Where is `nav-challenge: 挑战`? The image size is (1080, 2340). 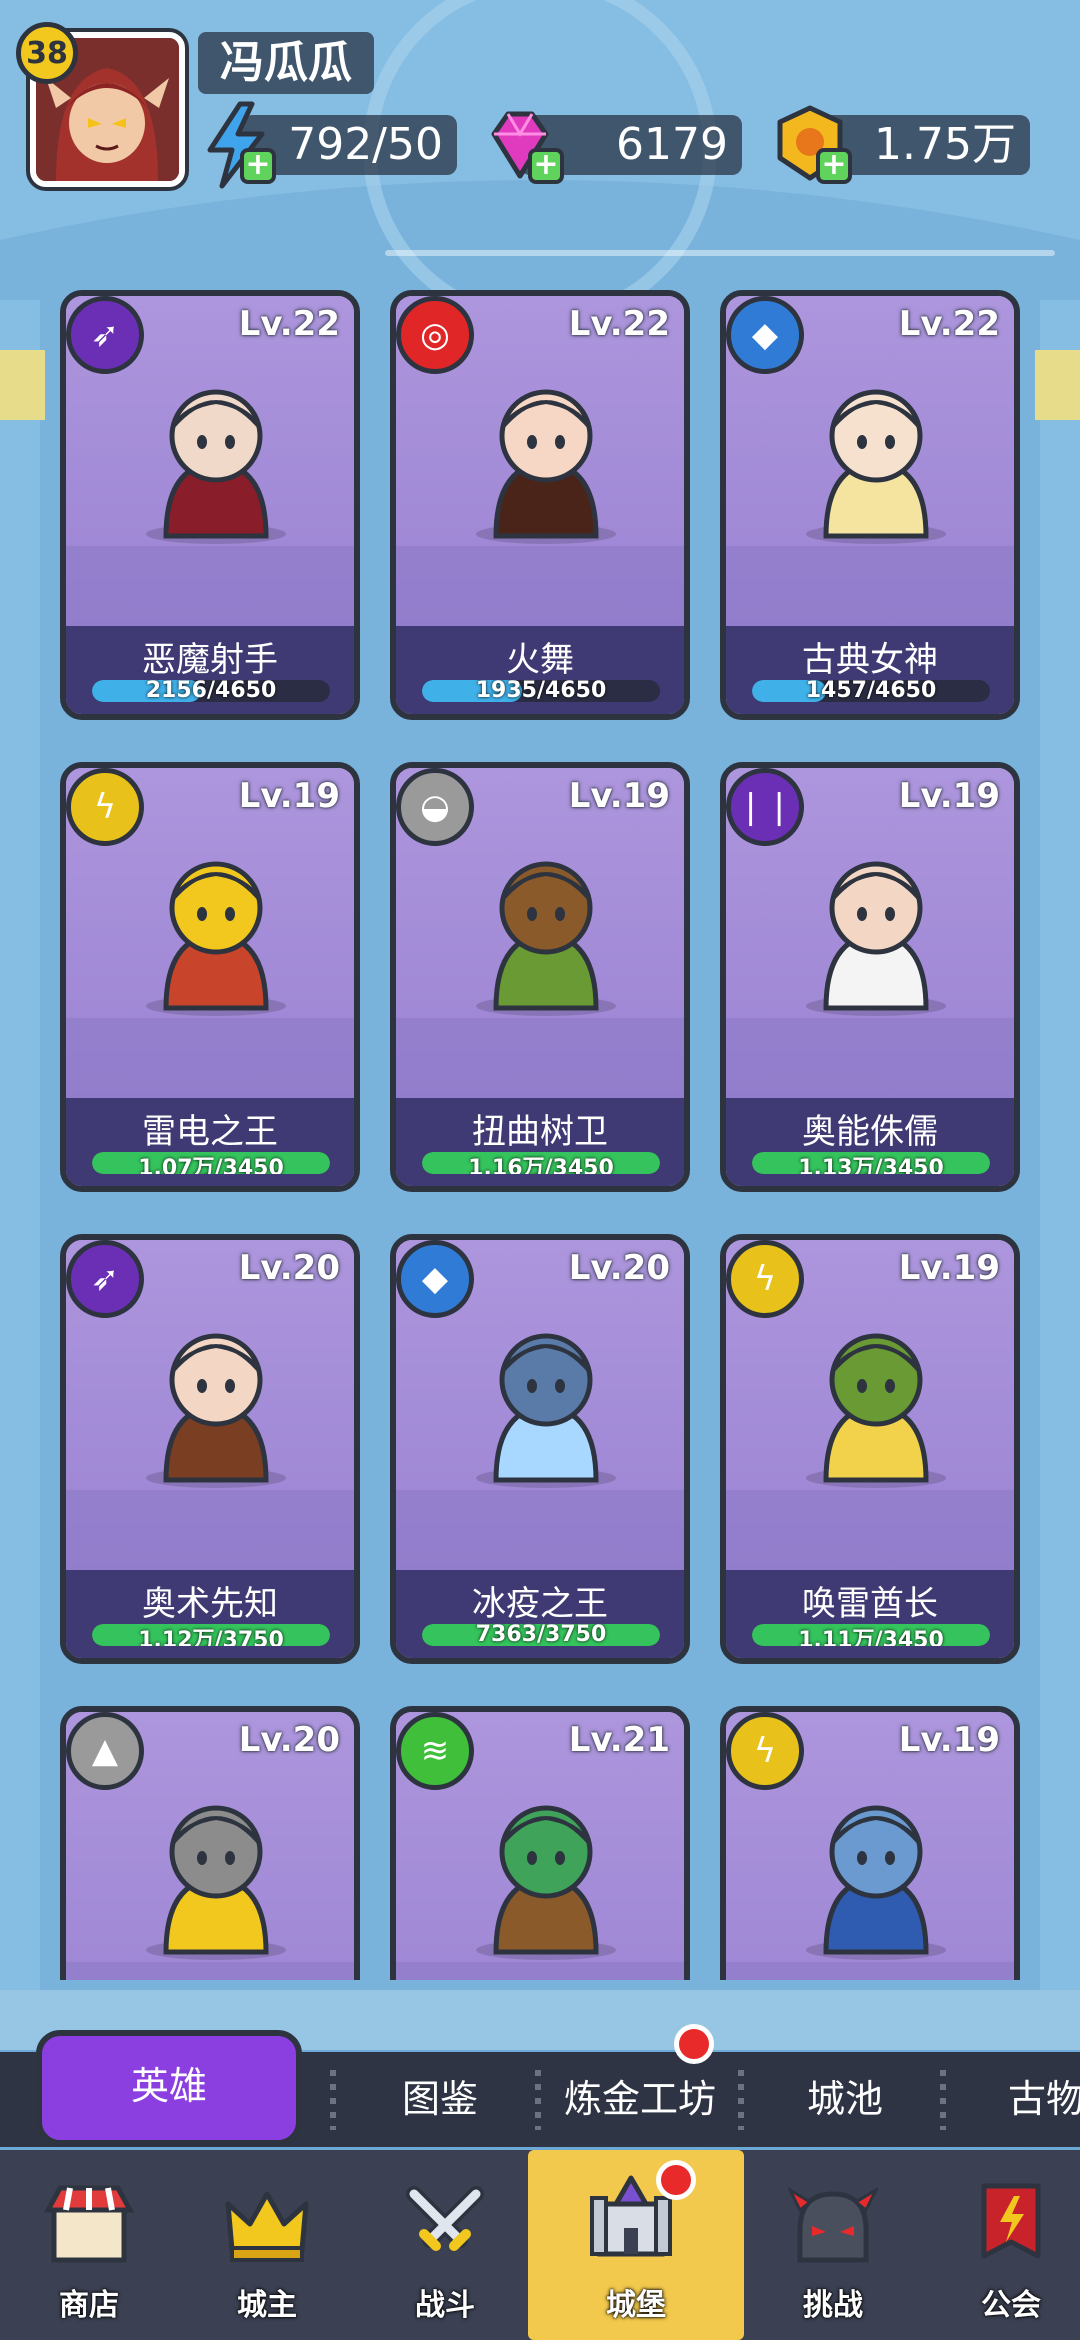 nav-challenge: 挑战 is located at coordinates (833, 2245).